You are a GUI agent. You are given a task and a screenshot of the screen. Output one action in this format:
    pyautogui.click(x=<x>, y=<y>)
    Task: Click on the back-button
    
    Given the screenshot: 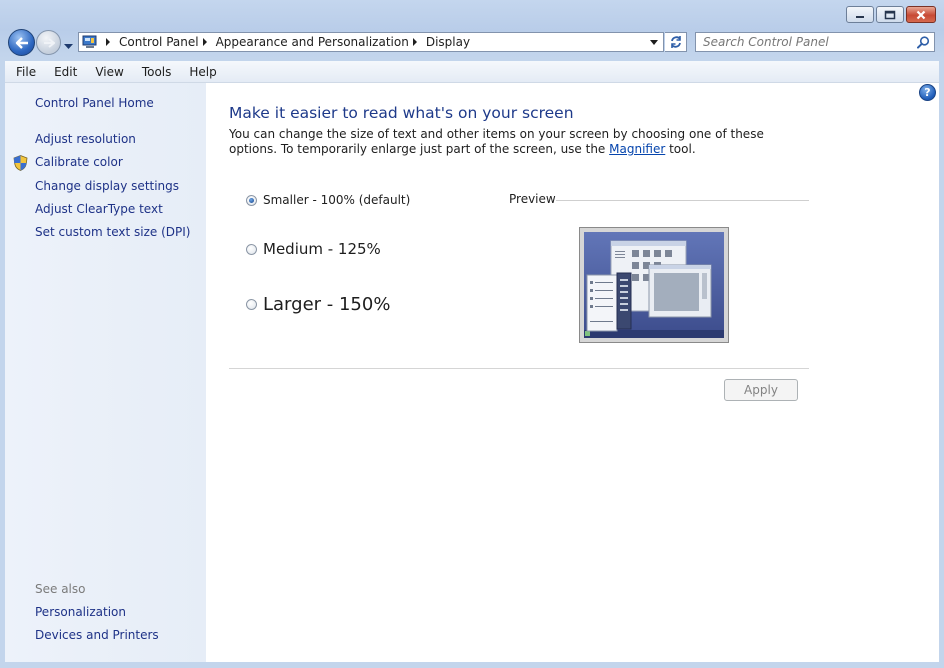 What is the action you would take?
    pyautogui.click(x=21, y=42)
    